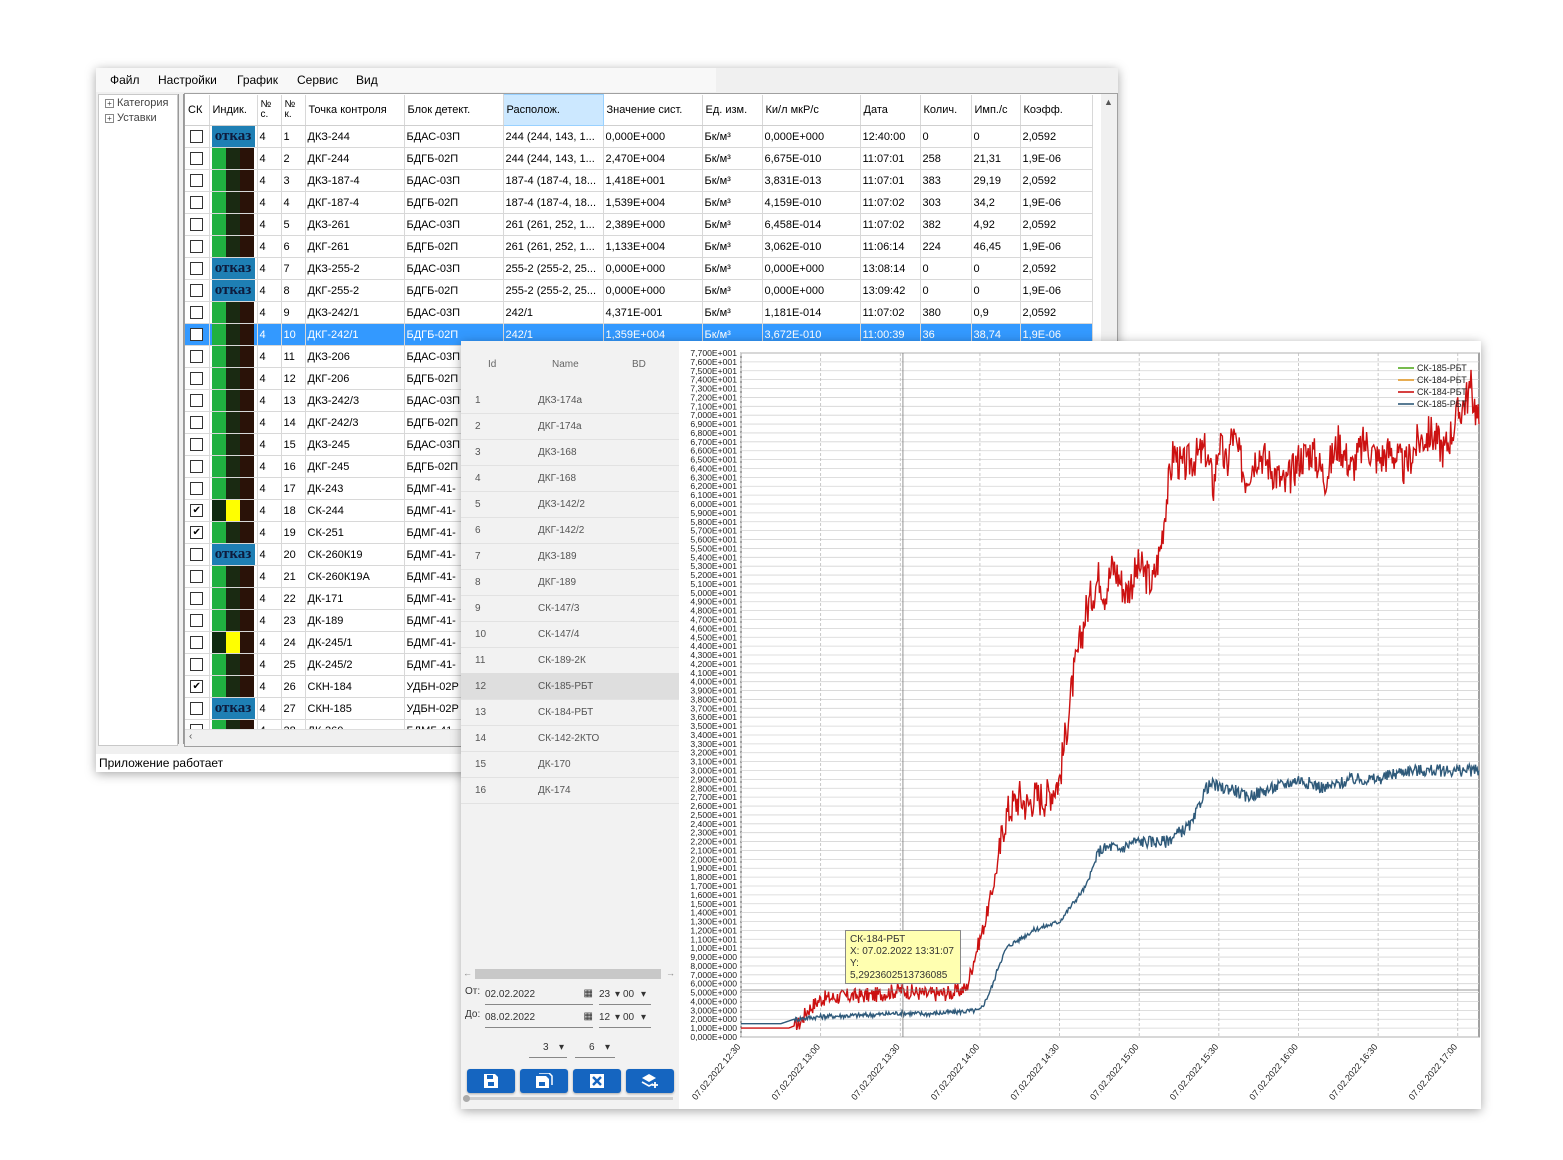 The image size is (1563, 1160). Describe the element at coordinates (565, 364) in the screenshot. I see `list-header-name: Name` at that location.